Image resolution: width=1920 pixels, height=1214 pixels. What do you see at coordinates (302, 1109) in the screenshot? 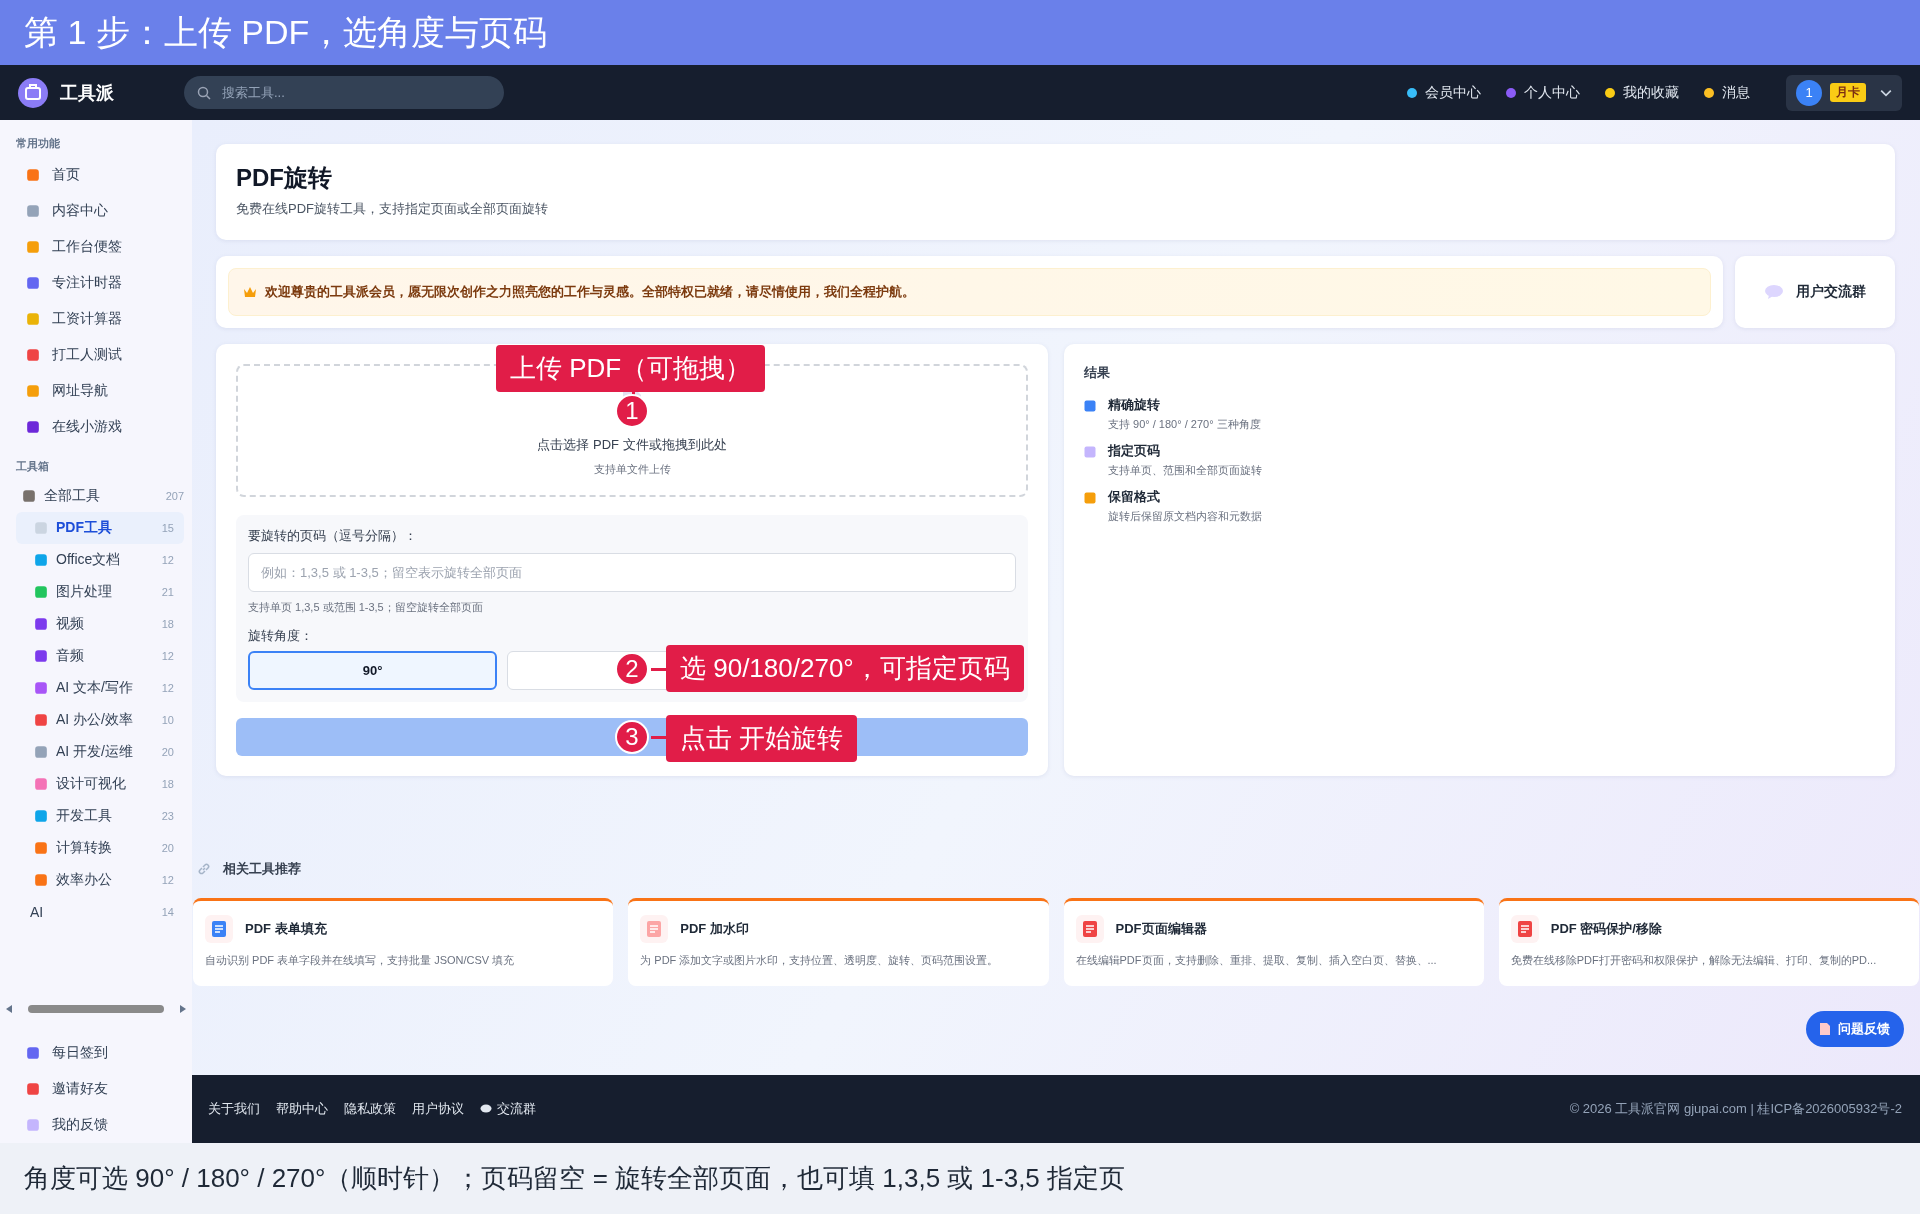
I see `footer-link: 帮助中心` at bounding box center [302, 1109].